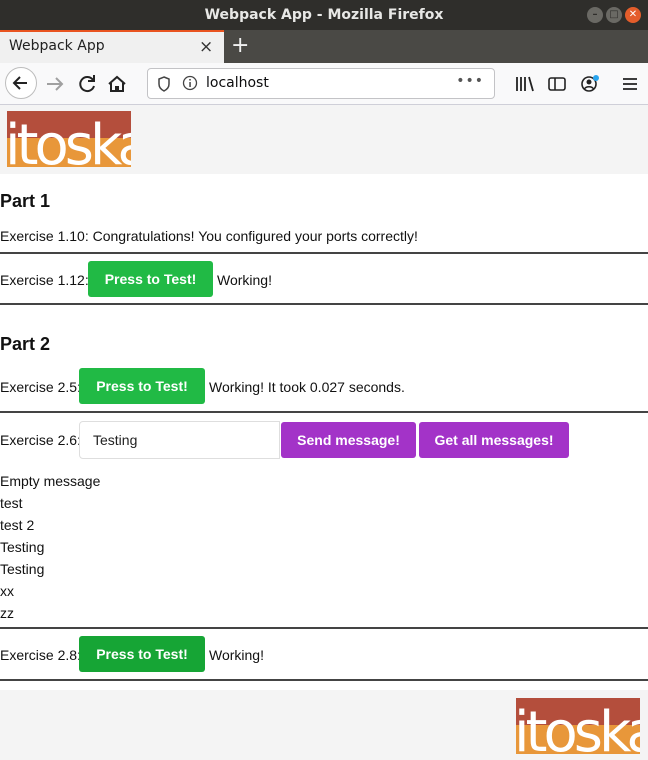 This screenshot has height=760, width=648. What do you see at coordinates (321, 83) in the screenshot?
I see `address-bar: localhost •••` at bounding box center [321, 83].